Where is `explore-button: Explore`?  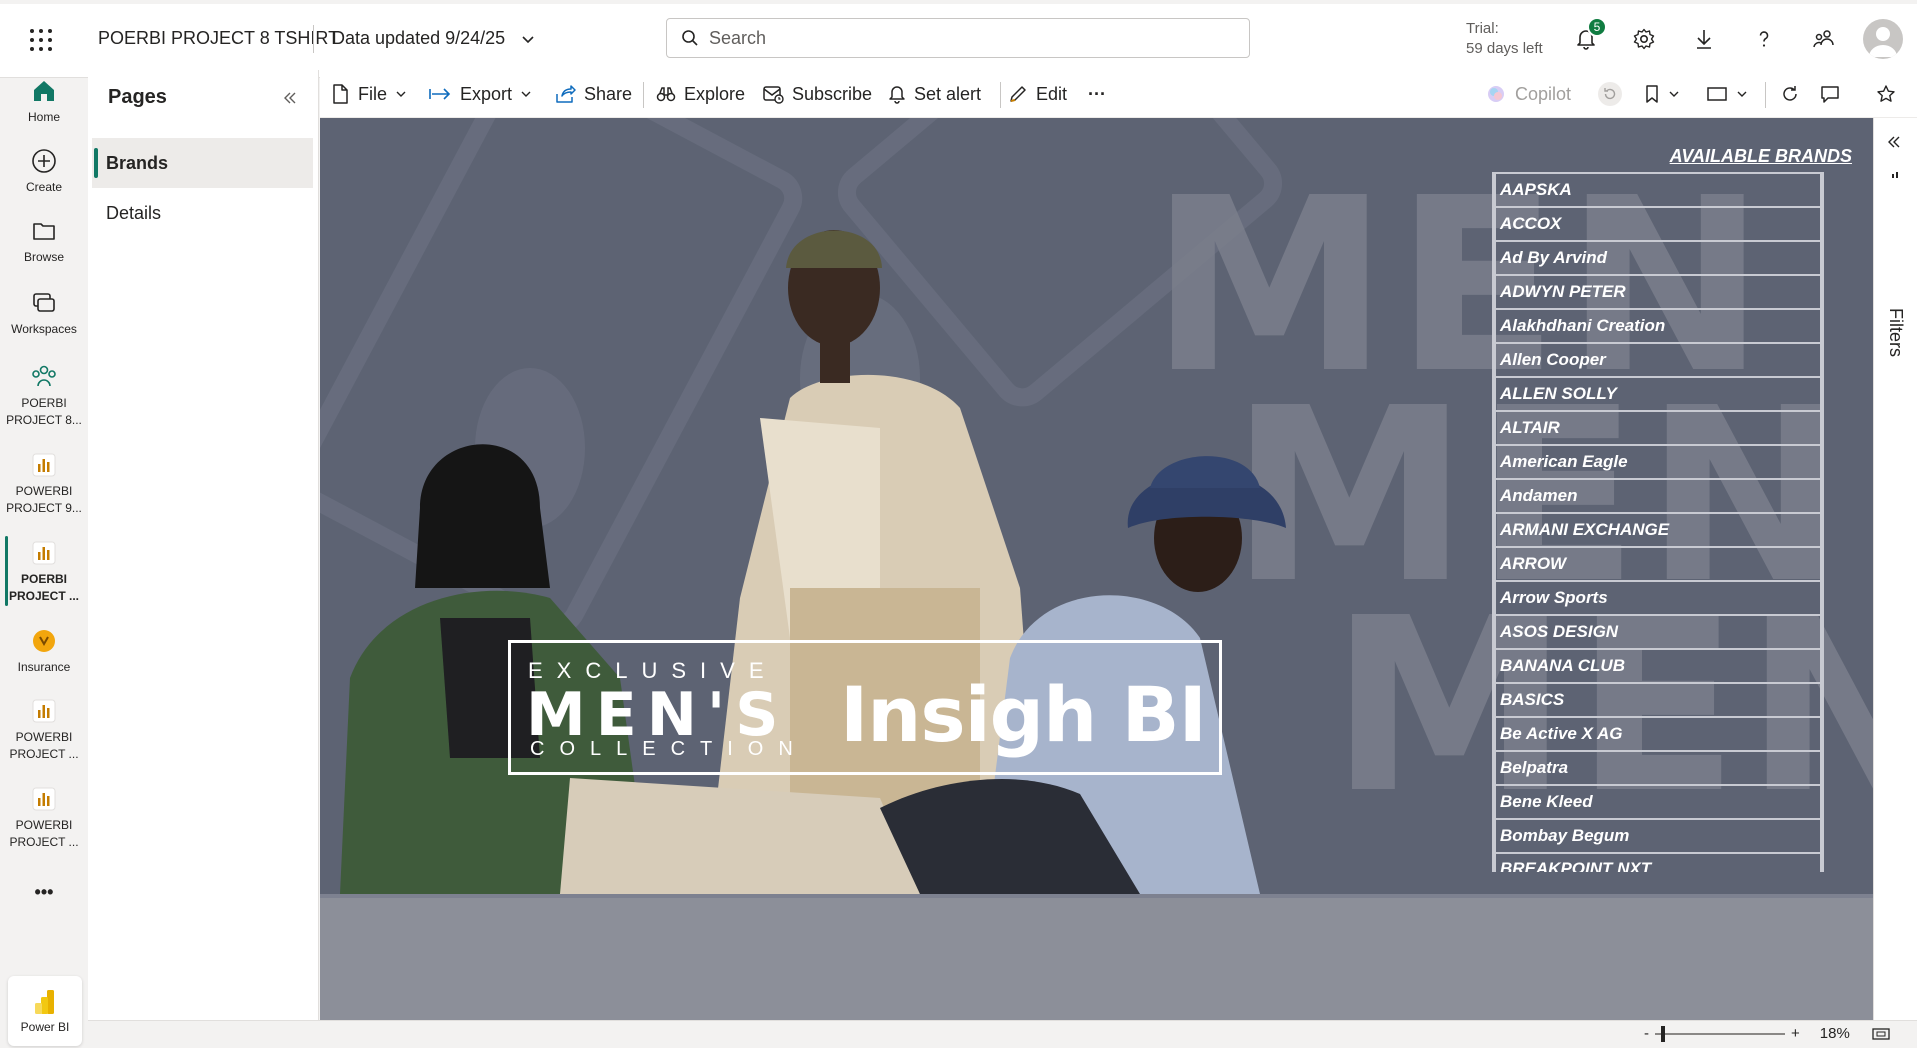 explore-button: Explore is located at coordinates (700, 94).